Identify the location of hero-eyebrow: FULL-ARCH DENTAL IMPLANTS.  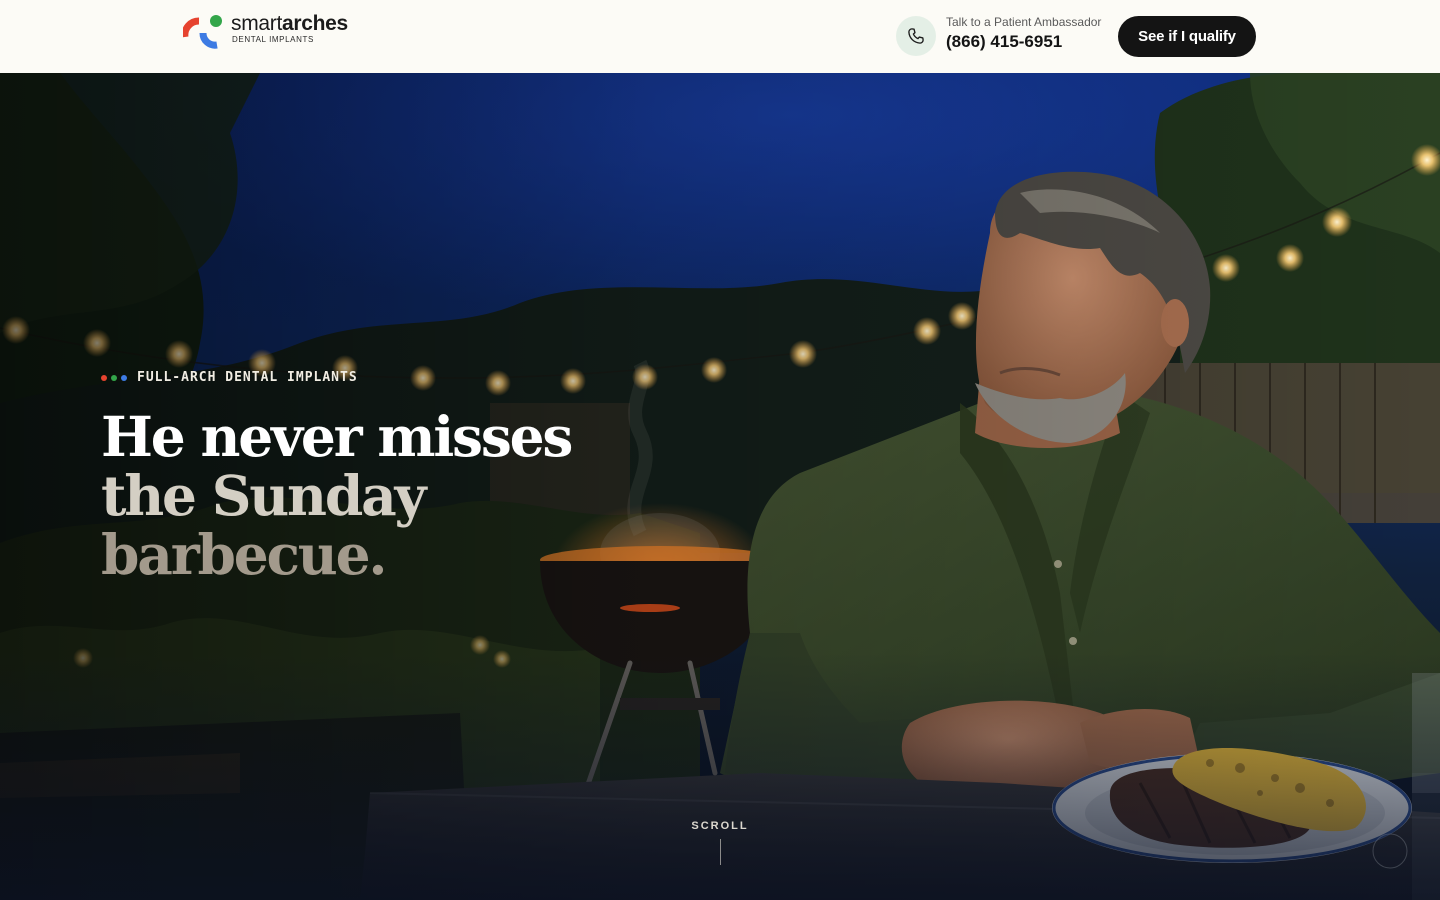
(229, 377).